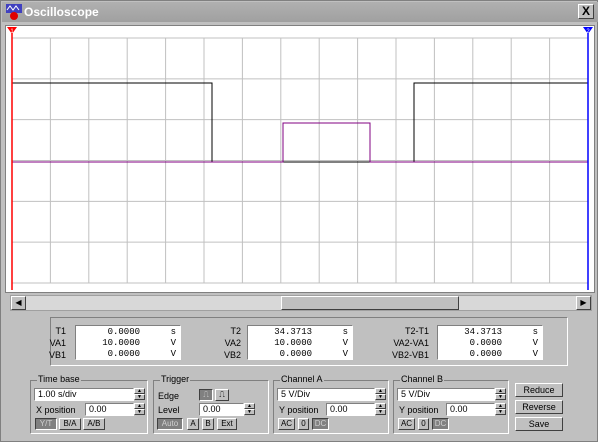 This screenshot has width=598, height=442. What do you see at coordinates (440, 424) in the screenshot?
I see `channel-b-dc-button: DC` at bounding box center [440, 424].